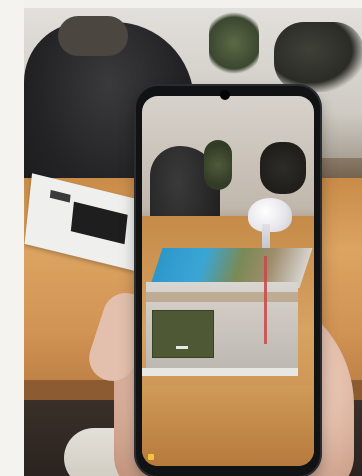 The width and height of the screenshot is (362, 476). I want to click on handout-image, so click(99, 223).